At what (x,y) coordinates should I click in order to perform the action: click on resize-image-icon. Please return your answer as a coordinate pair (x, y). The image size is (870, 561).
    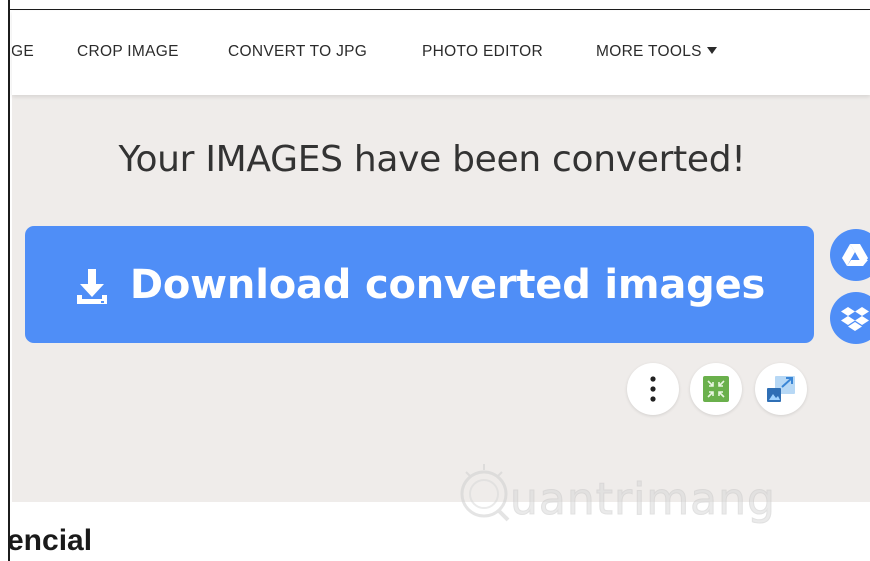
    Looking at the image, I should click on (781, 389).